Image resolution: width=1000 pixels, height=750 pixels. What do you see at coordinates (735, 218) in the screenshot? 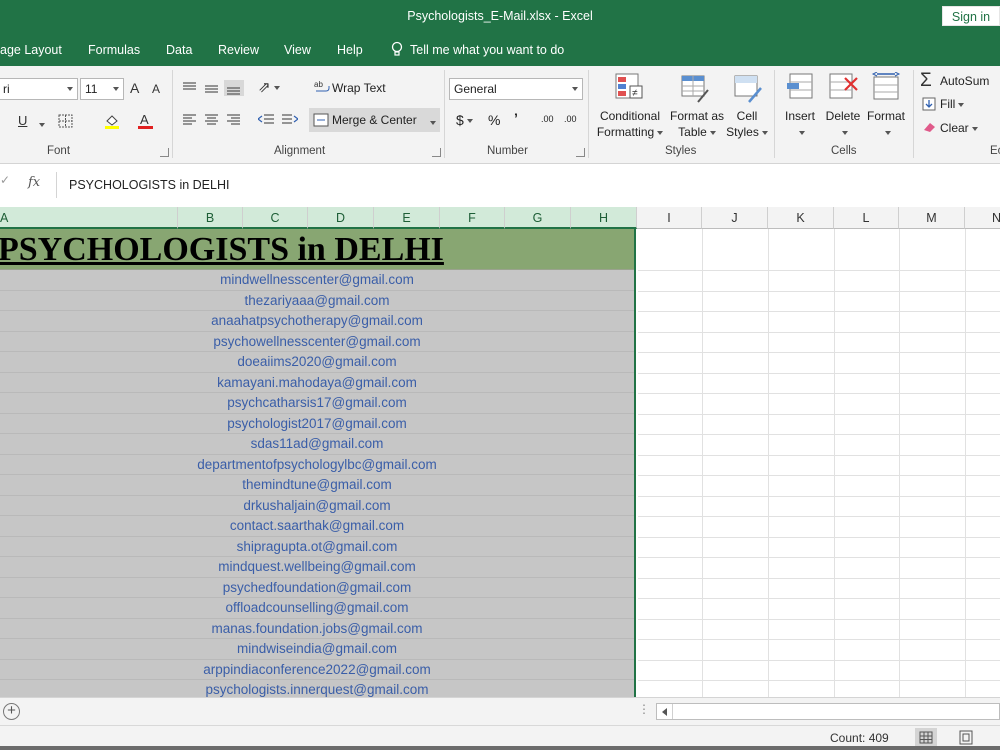
I see `column-header-j: J` at bounding box center [735, 218].